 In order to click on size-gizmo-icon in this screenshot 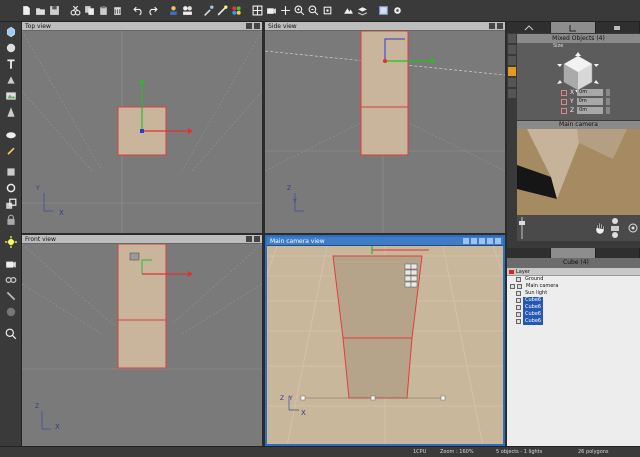, I will do `click(578, 73)`.